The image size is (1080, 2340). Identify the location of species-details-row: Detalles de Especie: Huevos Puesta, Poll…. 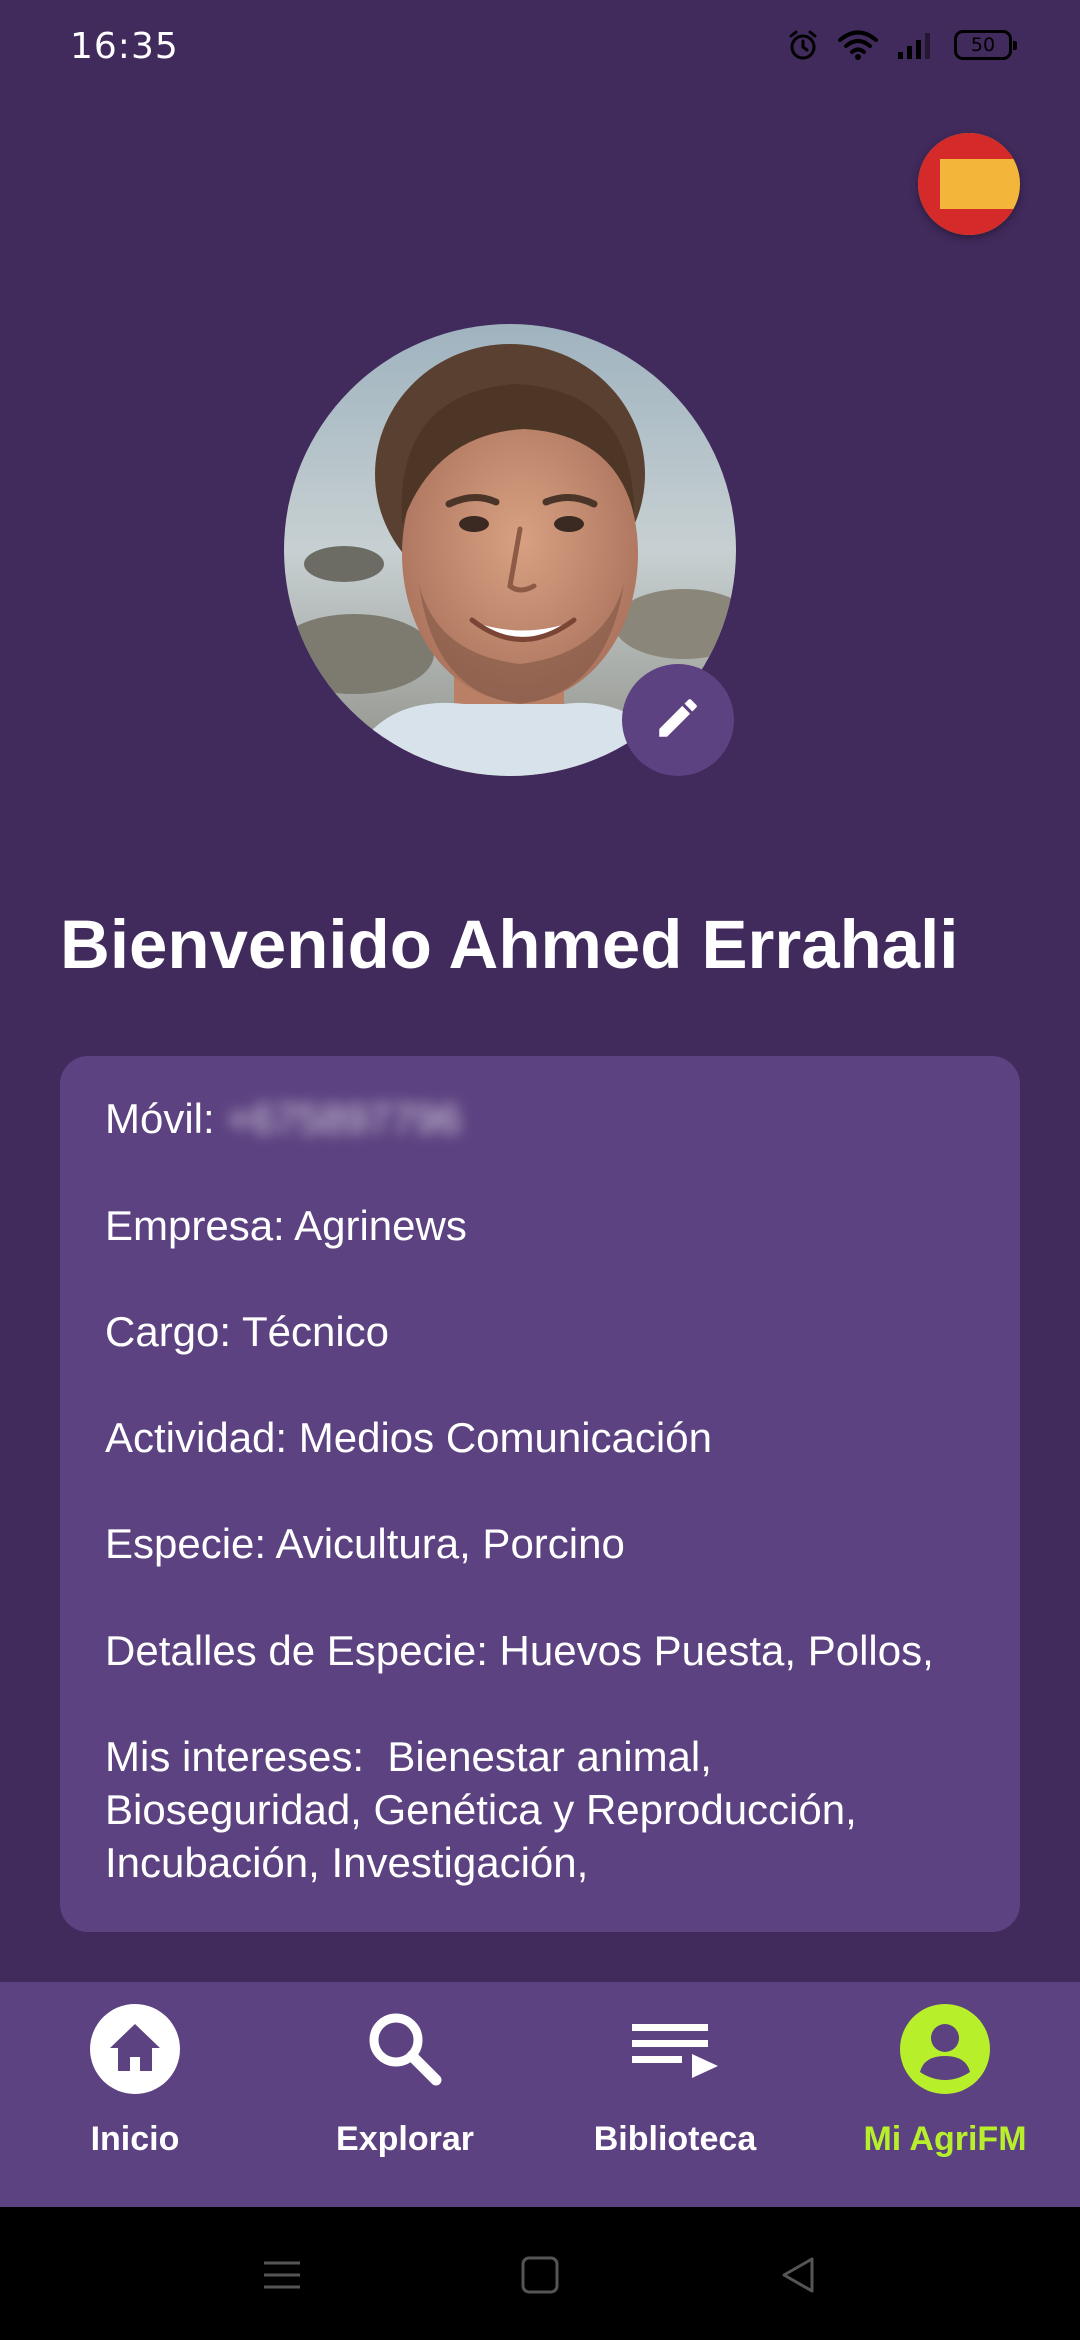
(519, 1650).